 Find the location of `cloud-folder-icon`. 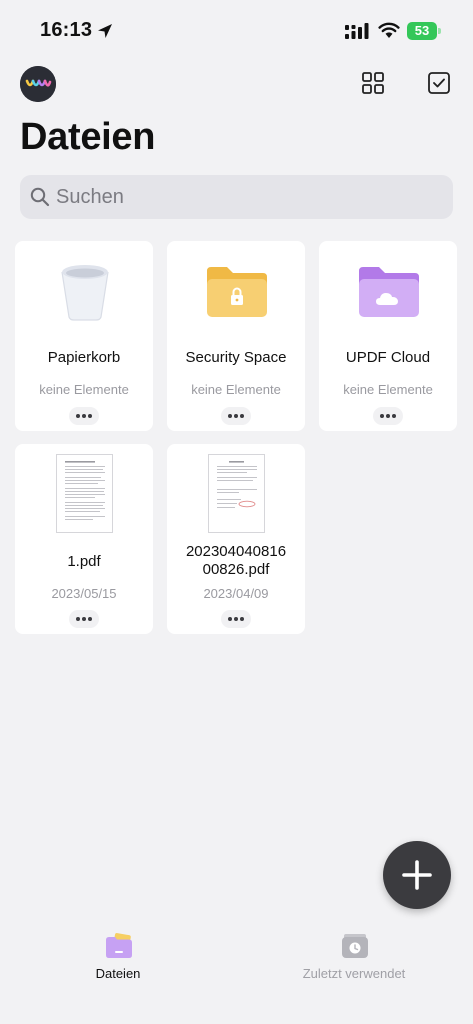

cloud-folder-icon is located at coordinates (389, 292).